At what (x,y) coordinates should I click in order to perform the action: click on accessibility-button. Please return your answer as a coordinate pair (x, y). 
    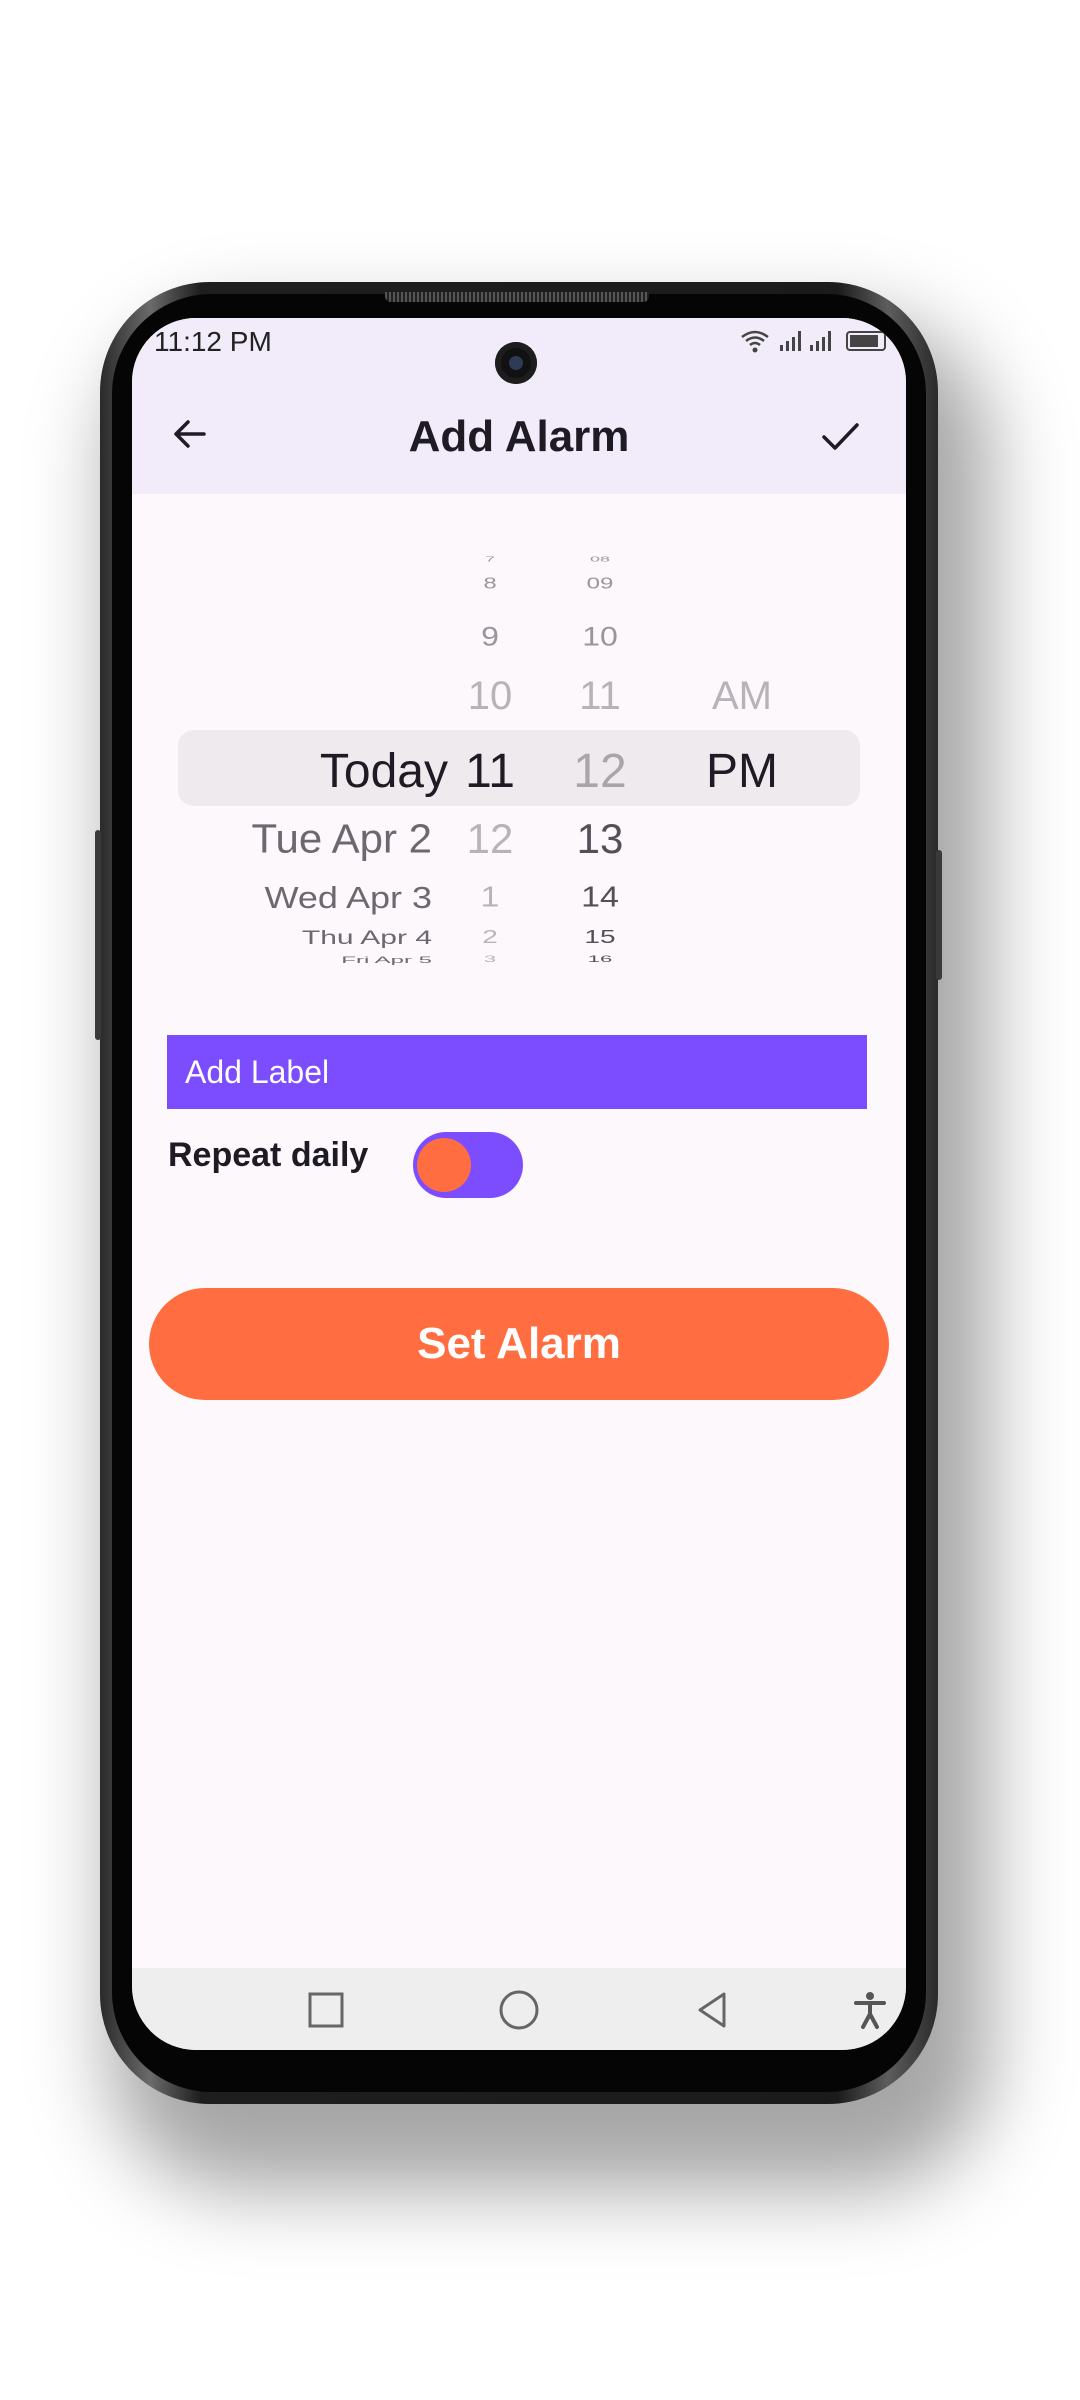
    Looking at the image, I should click on (870, 2010).